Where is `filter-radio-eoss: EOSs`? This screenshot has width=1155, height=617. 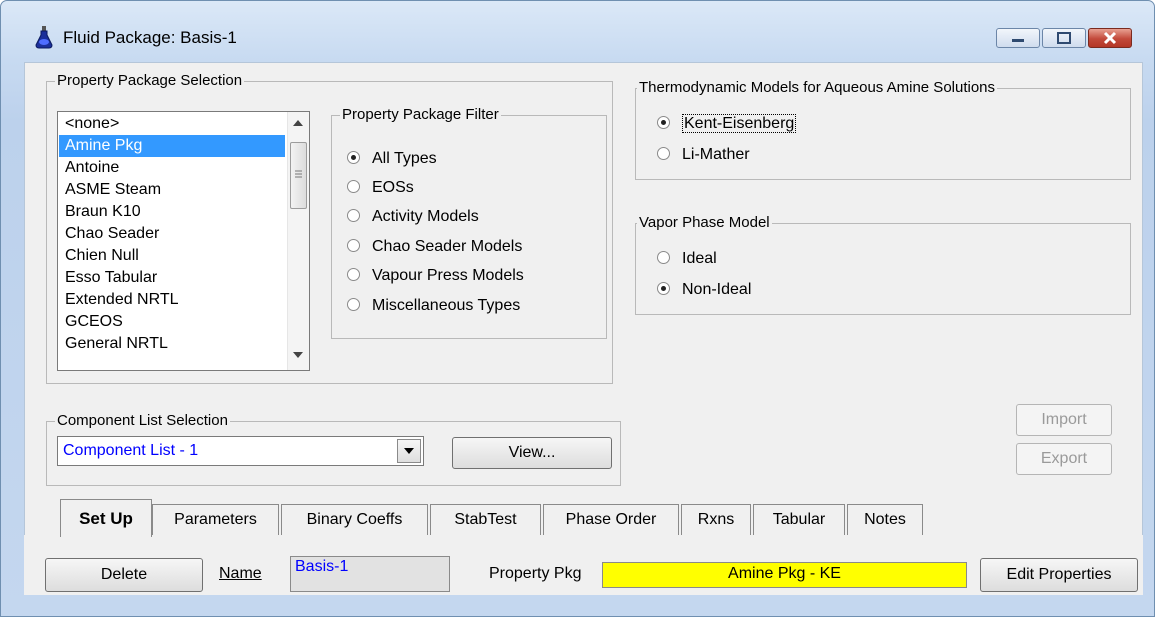
filter-radio-eoss: EOSs is located at coordinates (380, 188).